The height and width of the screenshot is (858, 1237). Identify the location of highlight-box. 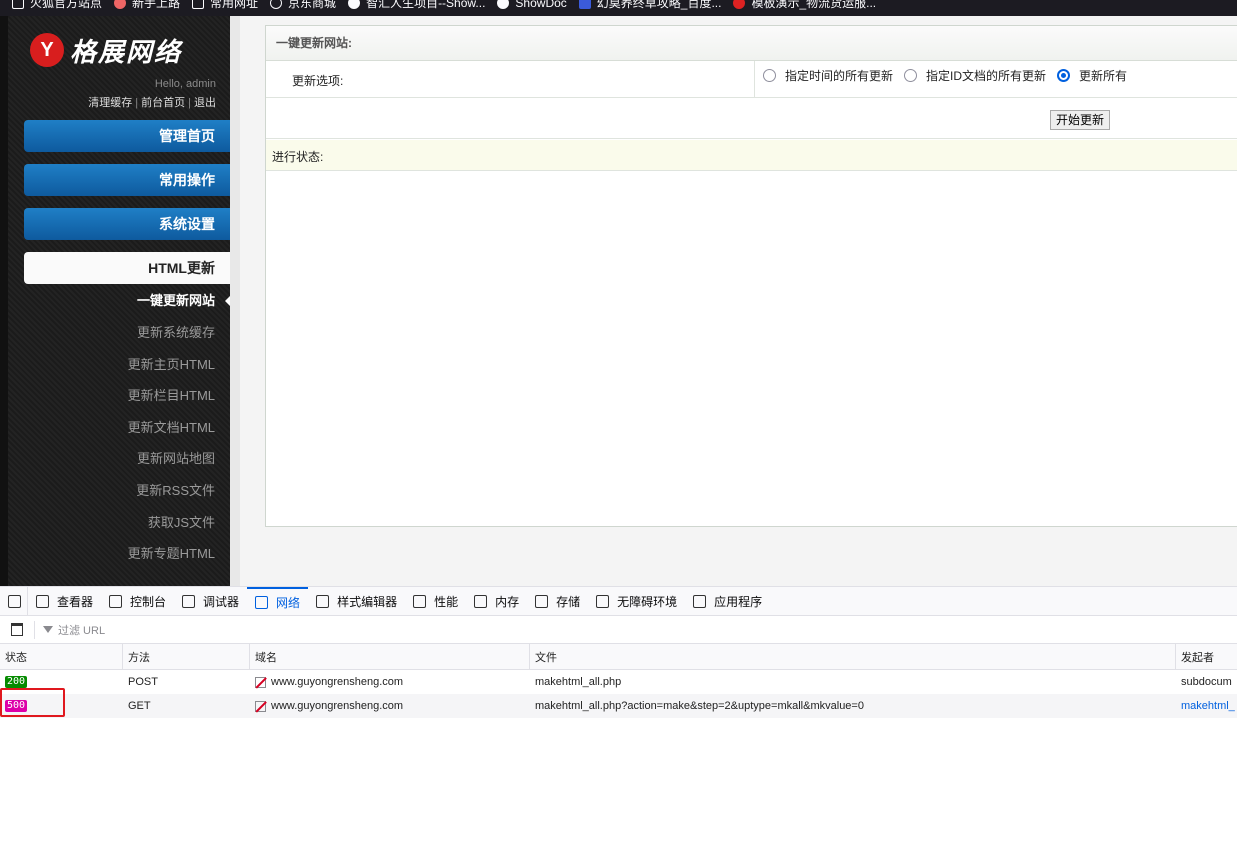
(32, 702).